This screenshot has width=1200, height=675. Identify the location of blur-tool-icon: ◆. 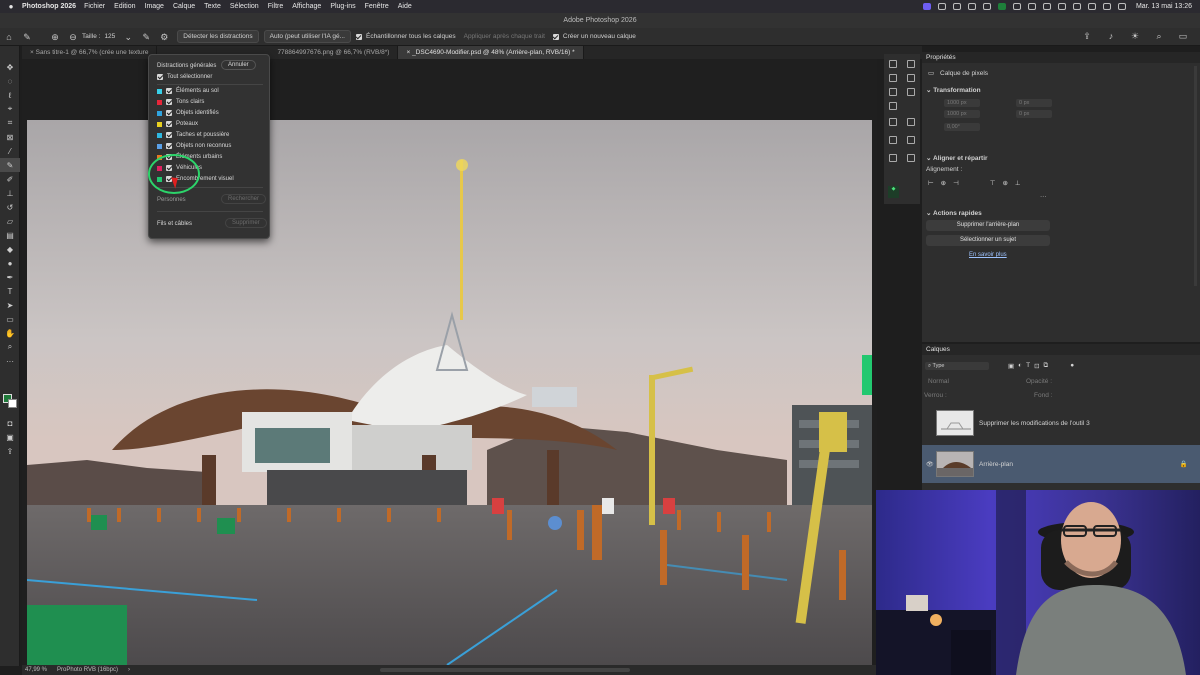
(10, 249).